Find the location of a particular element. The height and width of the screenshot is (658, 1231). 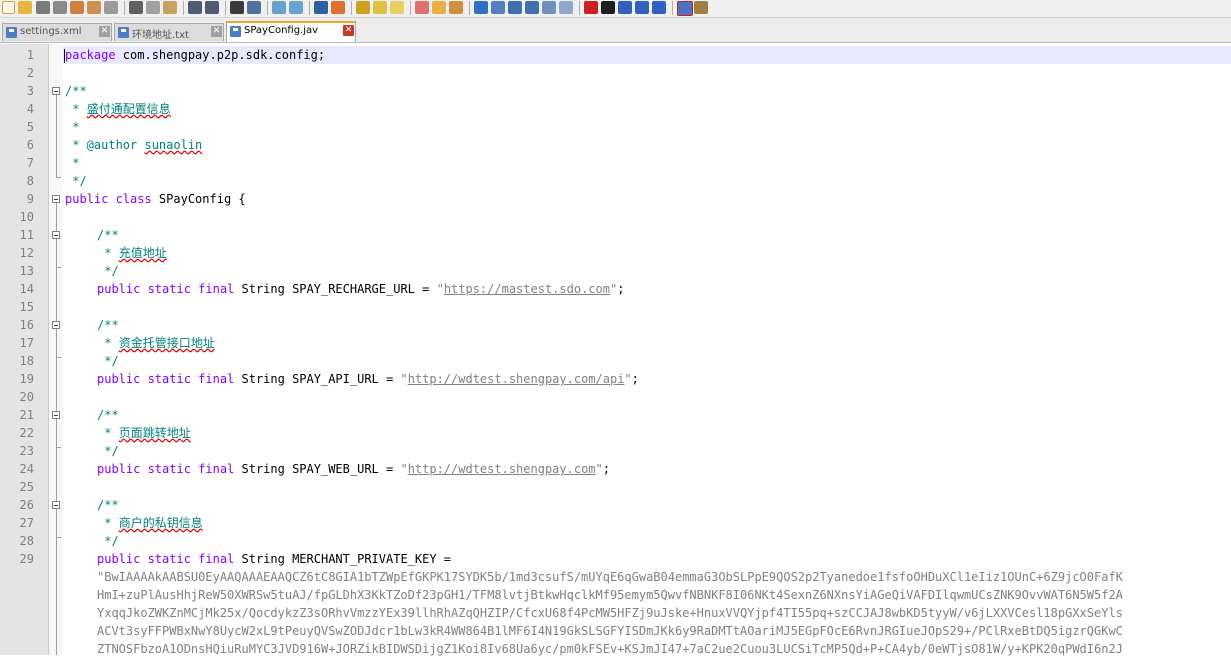

plugin-icon is located at coordinates (701, 7).